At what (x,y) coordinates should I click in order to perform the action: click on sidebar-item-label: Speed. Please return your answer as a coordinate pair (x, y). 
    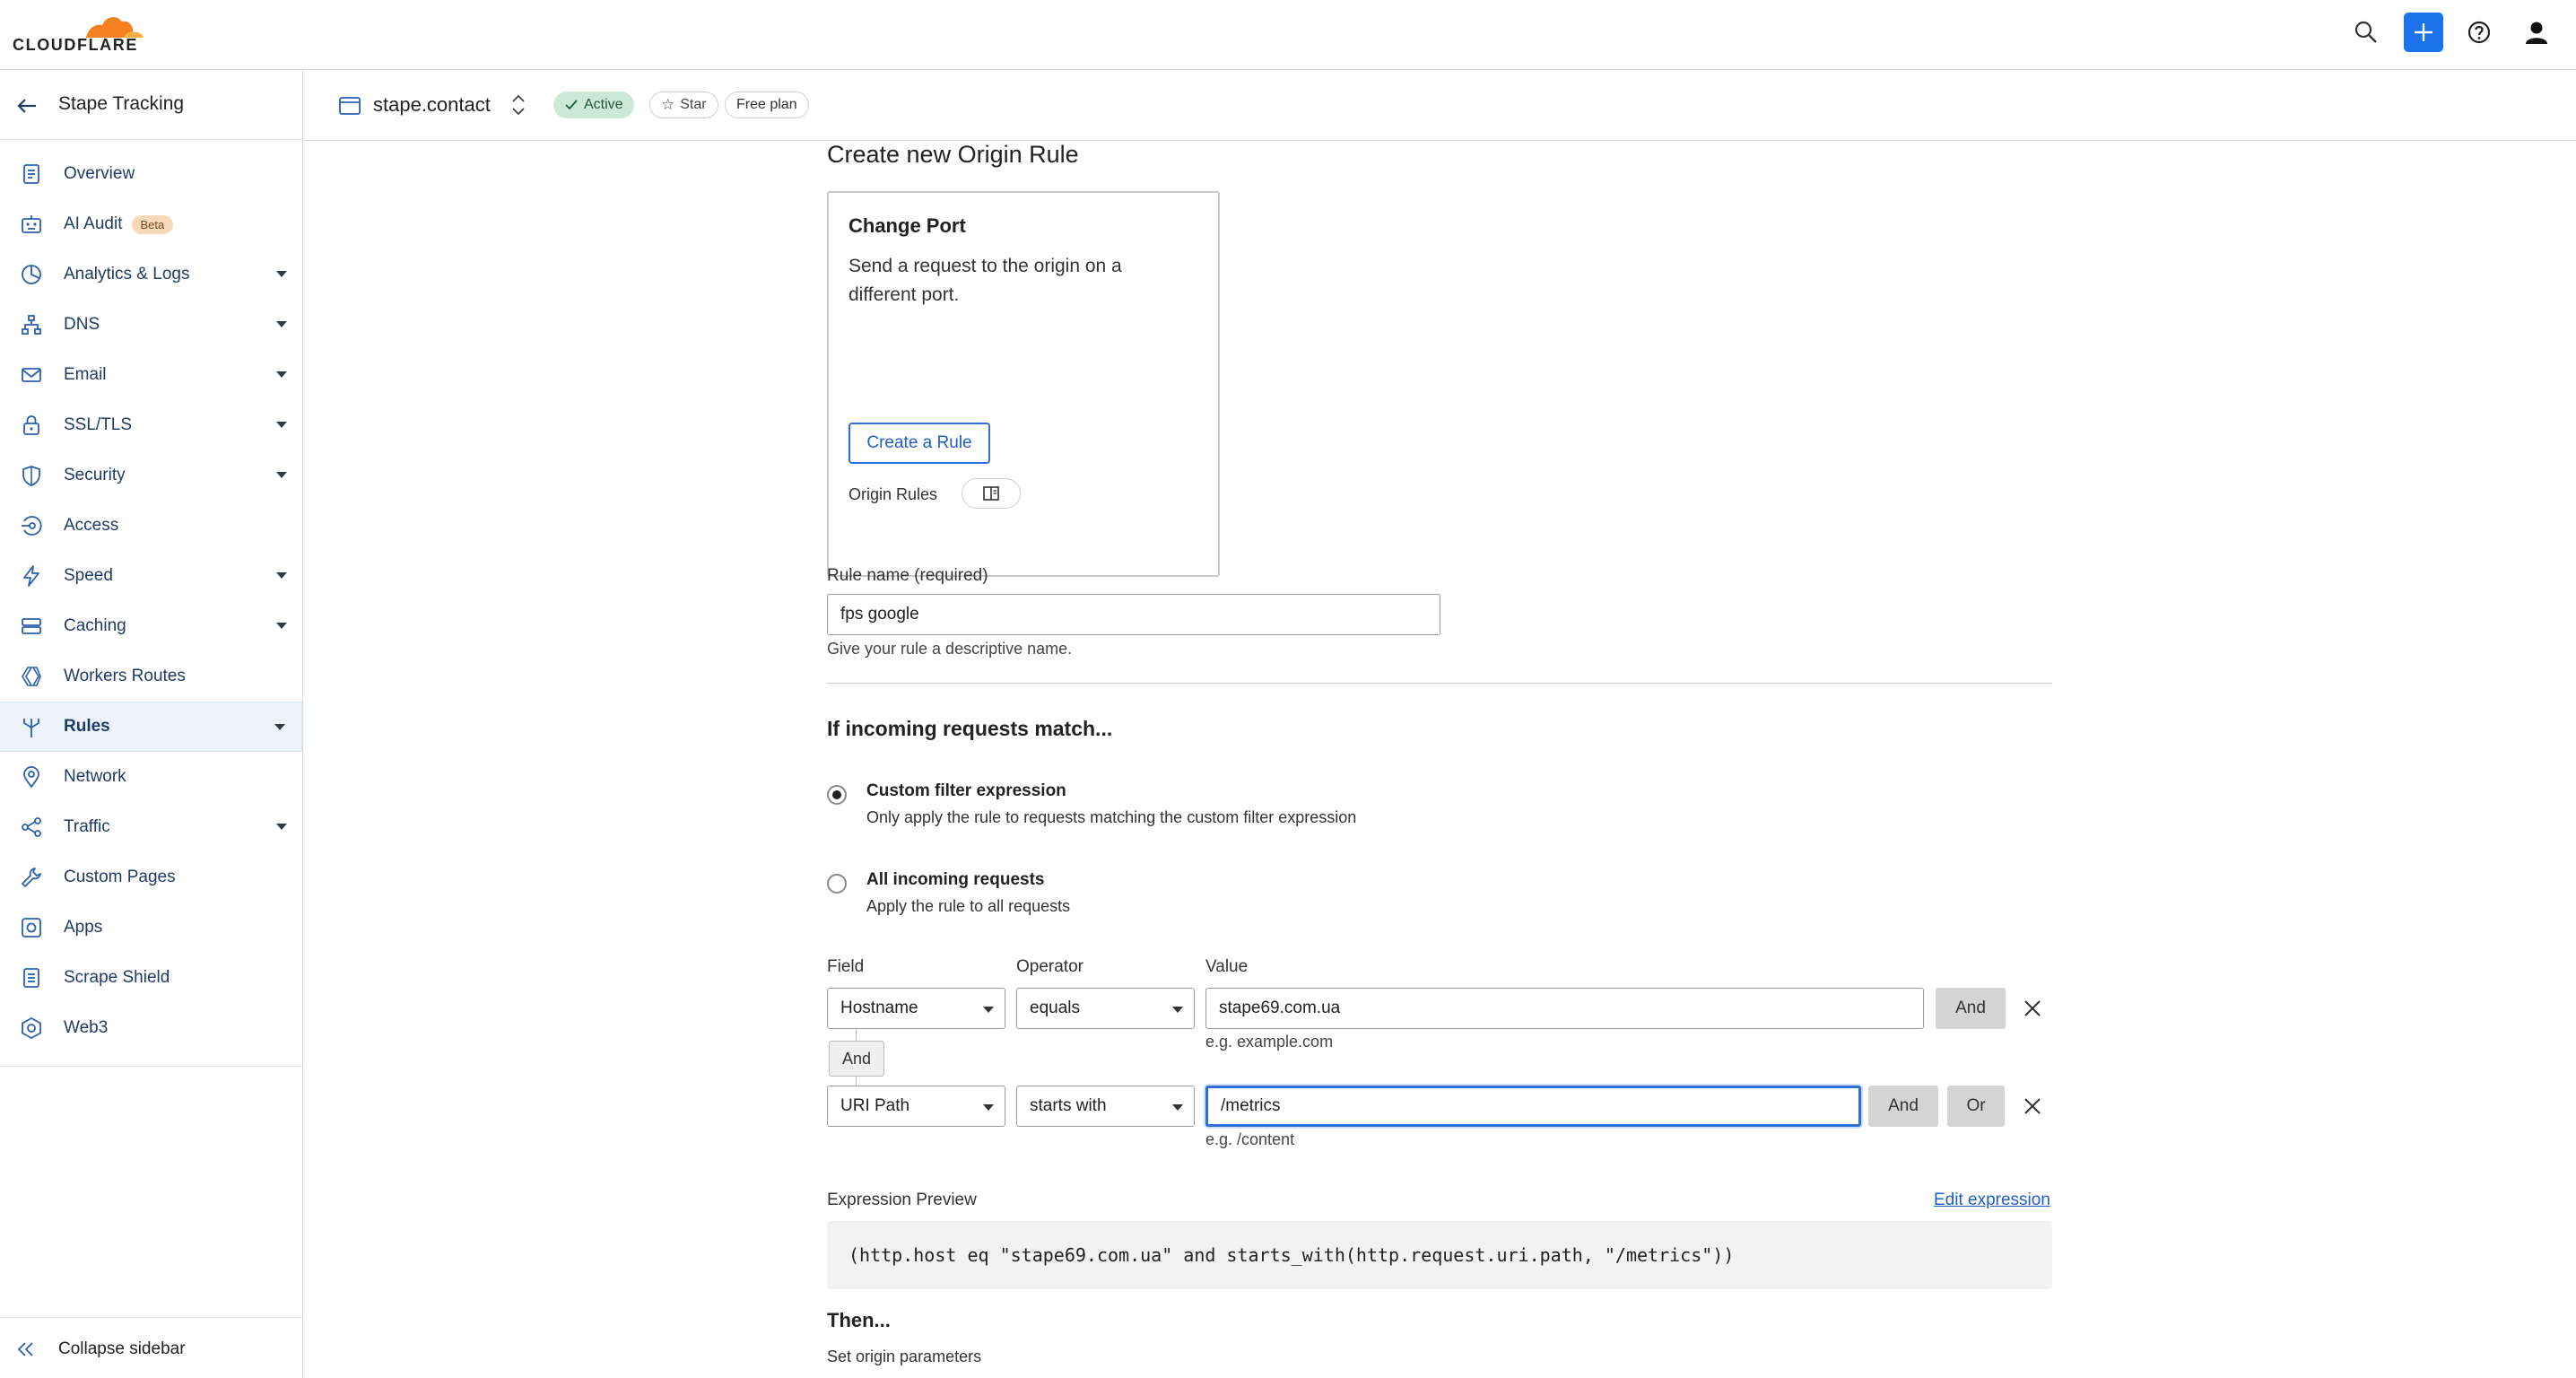
    Looking at the image, I should click on (88, 575).